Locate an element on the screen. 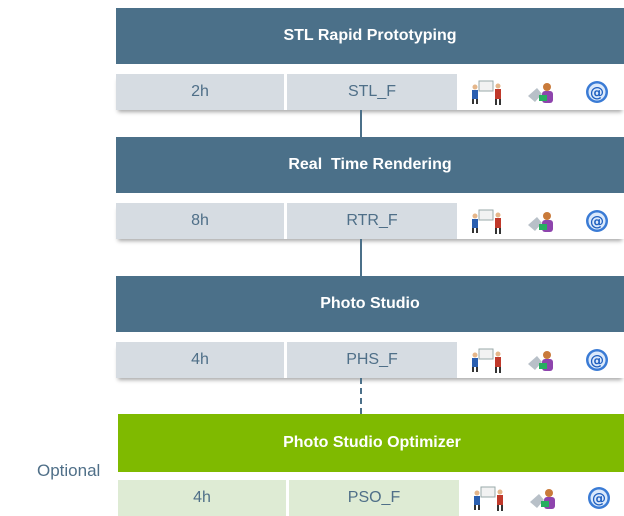  course-duration: 2h is located at coordinates (200, 92).